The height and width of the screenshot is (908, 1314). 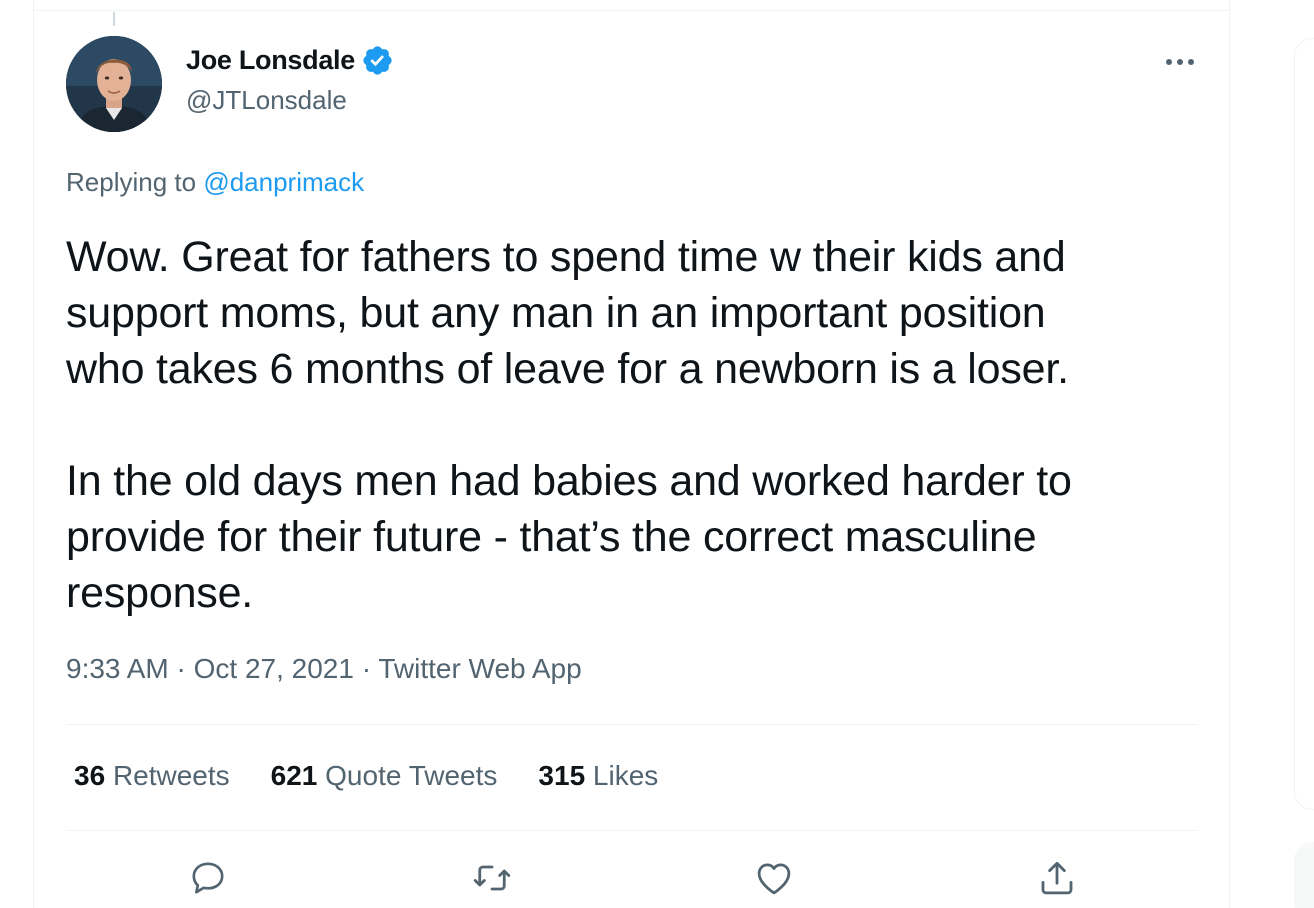 I want to click on author-display-name: Joe Lonsdale, so click(x=270, y=60).